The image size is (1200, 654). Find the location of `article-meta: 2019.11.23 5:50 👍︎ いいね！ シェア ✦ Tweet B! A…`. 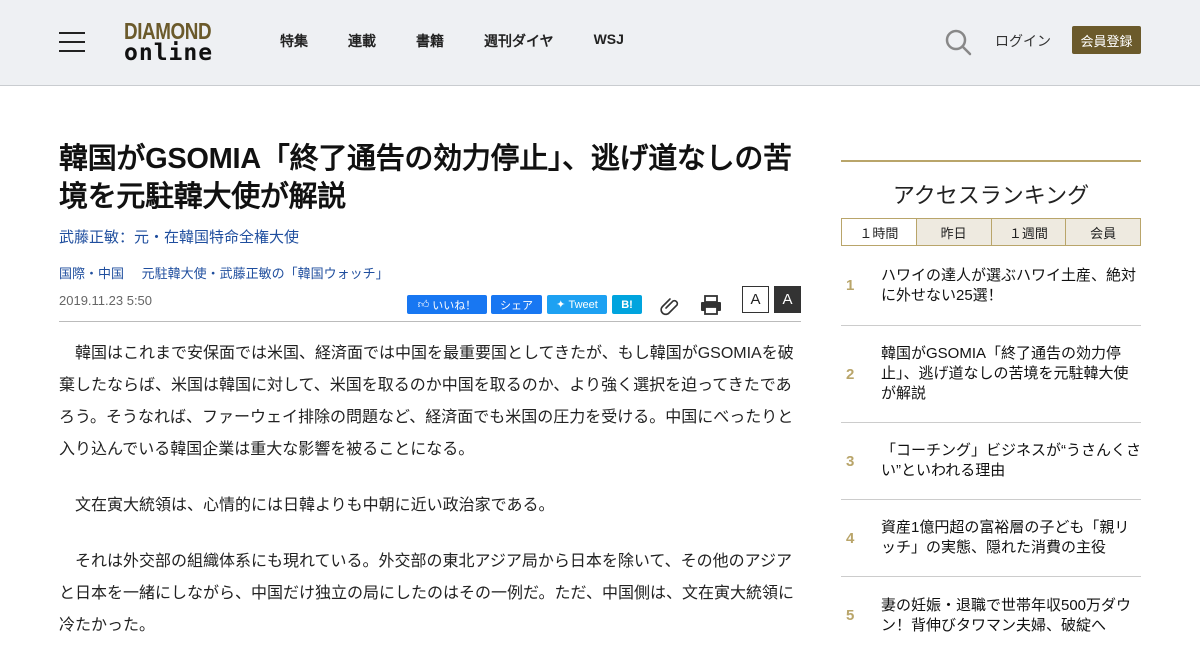

article-meta: 2019.11.23 5:50 👍︎ いいね！ シェア ✦ Tweet B! A… is located at coordinates (430, 302).